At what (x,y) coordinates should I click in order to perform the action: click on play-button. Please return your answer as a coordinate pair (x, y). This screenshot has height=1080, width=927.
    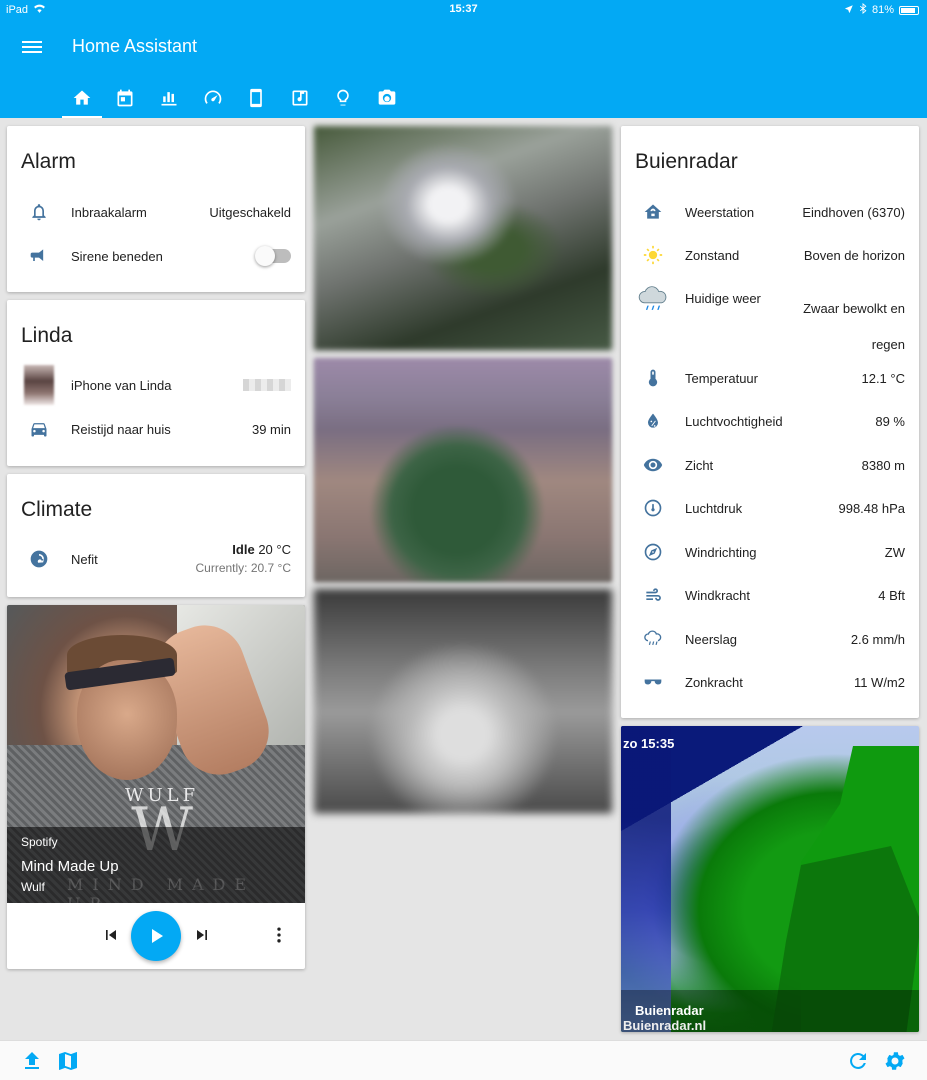
    Looking at the image, I should click on (156, 936).